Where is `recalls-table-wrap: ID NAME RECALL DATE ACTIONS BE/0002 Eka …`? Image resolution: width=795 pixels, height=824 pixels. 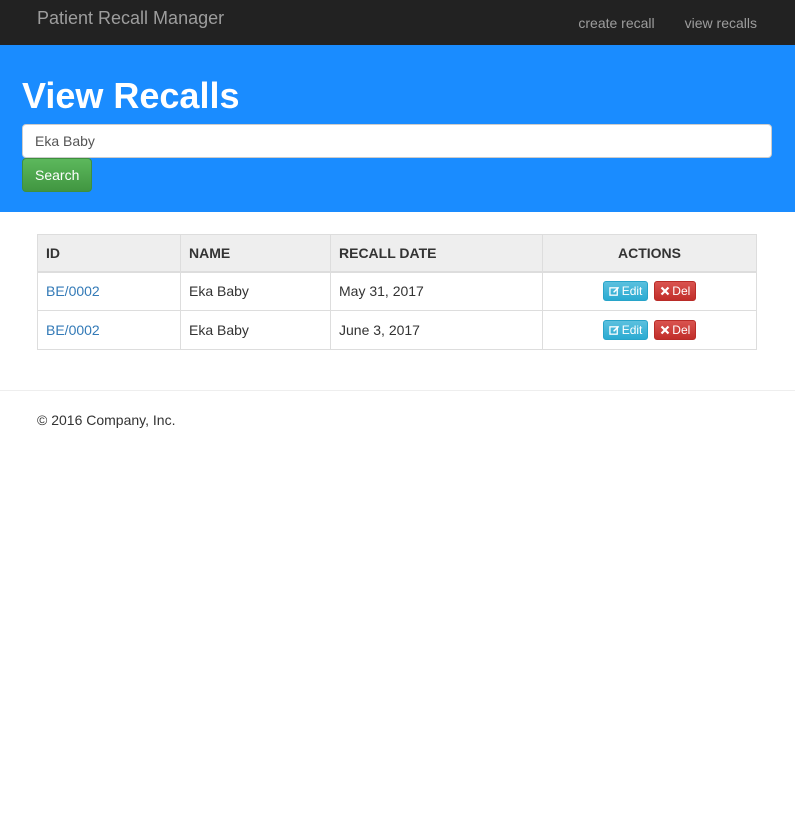 recalls-table-wrap: ID NAME RECALL DATE ACTIONS BE/0002 Eka … is located at coordinates (397, 292).